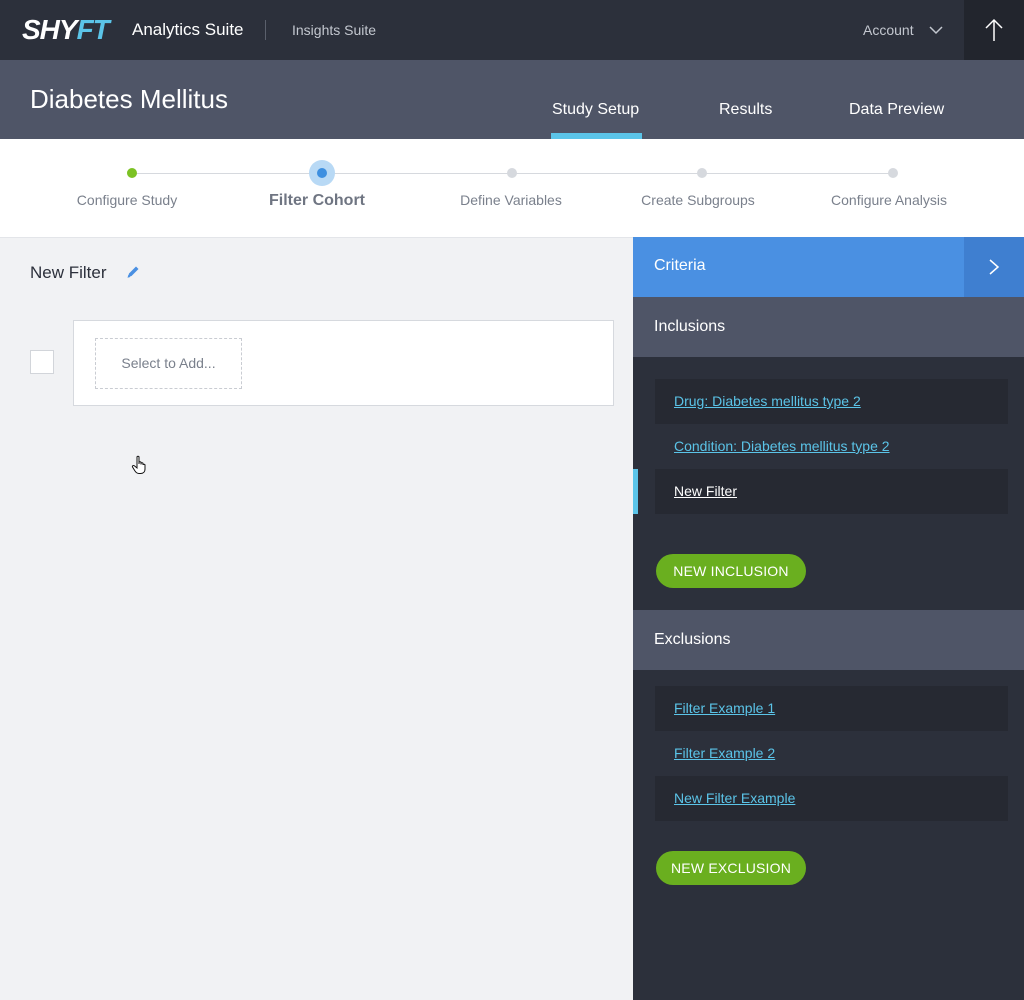 The width and height of the screenshot is (1024, 1000). I want to click on shyft-logo: SHYFT, so click(66, 29).